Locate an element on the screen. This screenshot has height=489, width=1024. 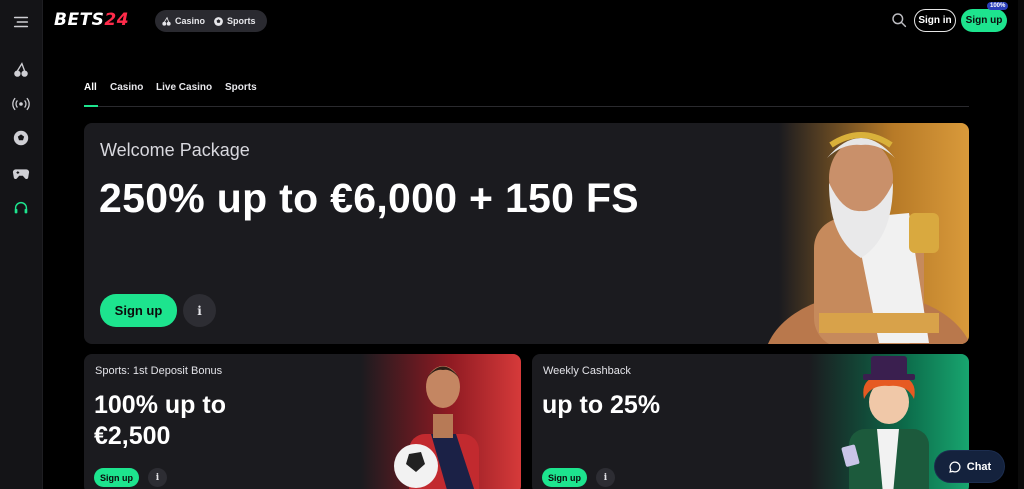
mode-casino-button: Casino is located at coordinates (183, 21).